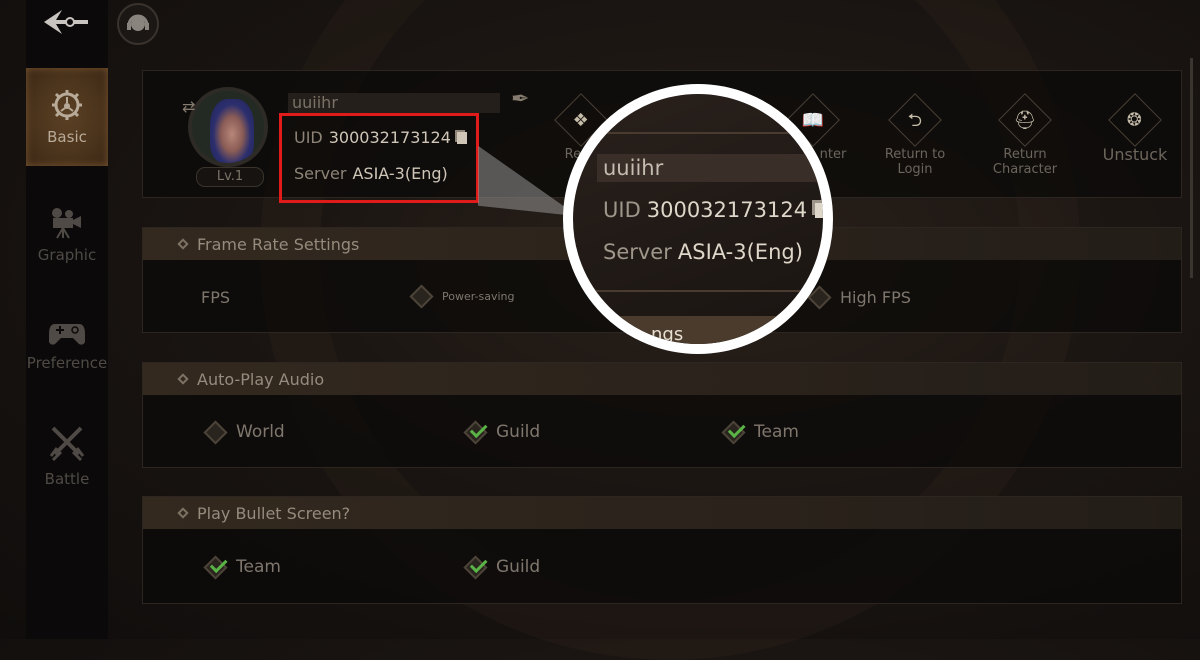  I want to click on back-arrow-icon, so click(66, 22).